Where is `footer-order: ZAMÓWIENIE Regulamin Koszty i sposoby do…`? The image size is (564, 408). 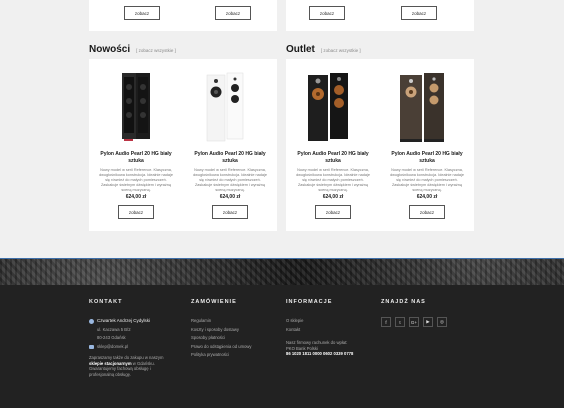 footer-order: ZAMÓWIENIE Regulamin Koszty i sposoby do… is located at coordinates (221, 329).